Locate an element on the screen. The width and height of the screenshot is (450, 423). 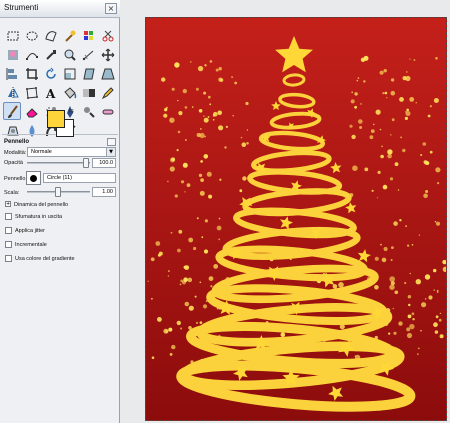
eraser-tool-button is located at coordinates (31, 111).